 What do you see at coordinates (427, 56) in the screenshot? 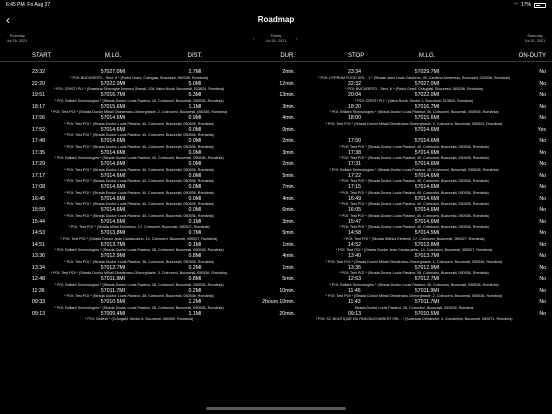
I see `column-stop-mileage: M.LG.` at bounding box center [427, 56].